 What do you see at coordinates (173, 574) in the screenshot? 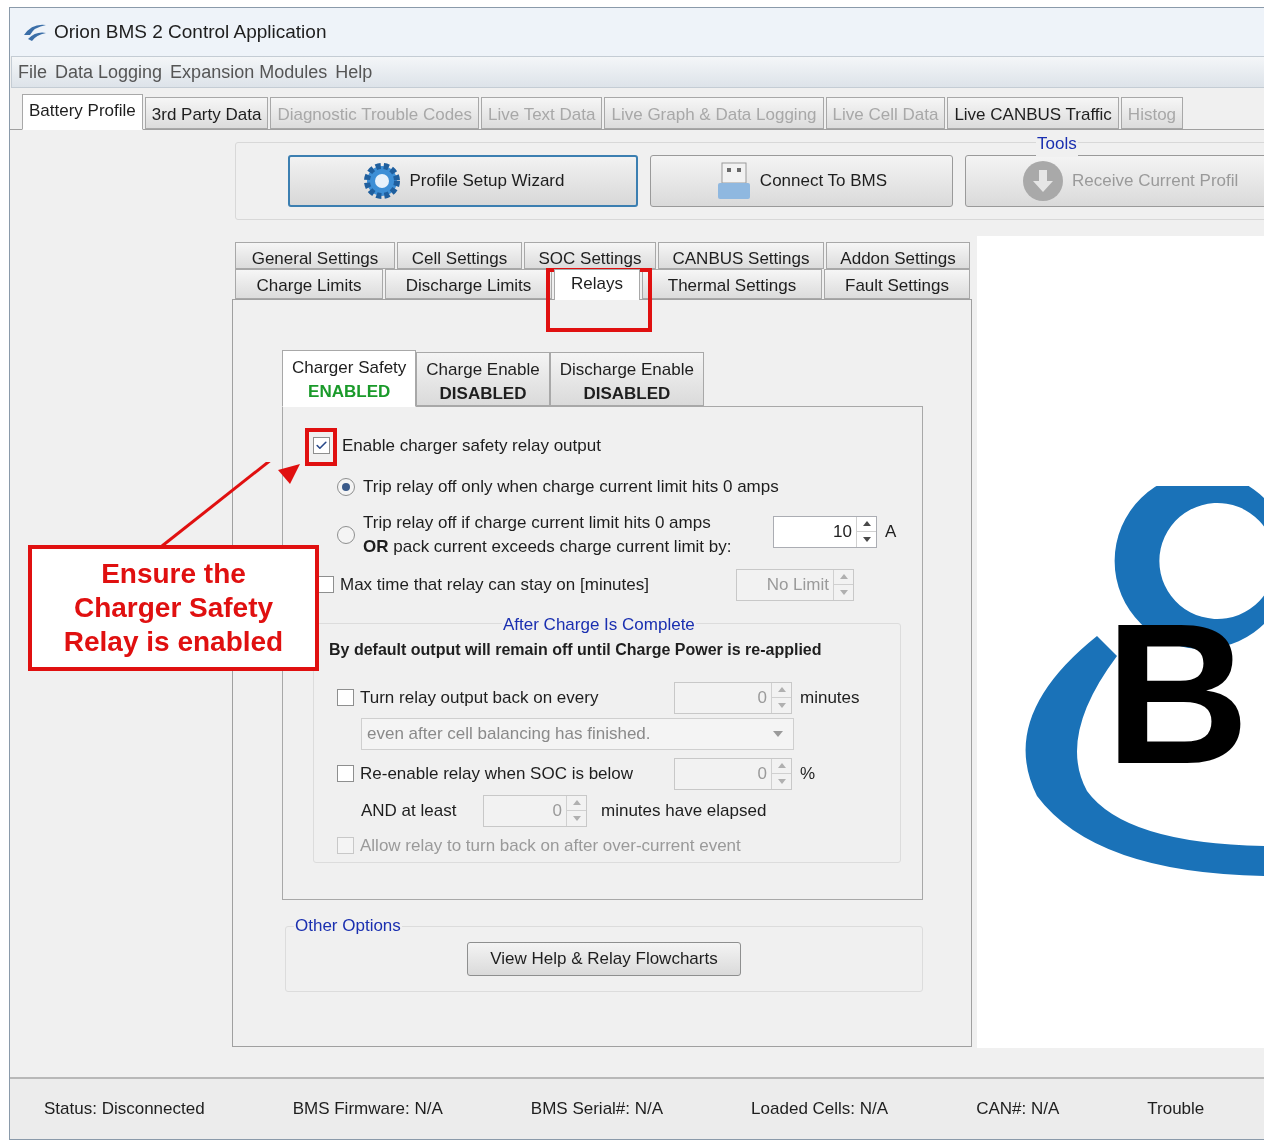
I see `callout-text: Ensure the` at bounding box center [173, 574].